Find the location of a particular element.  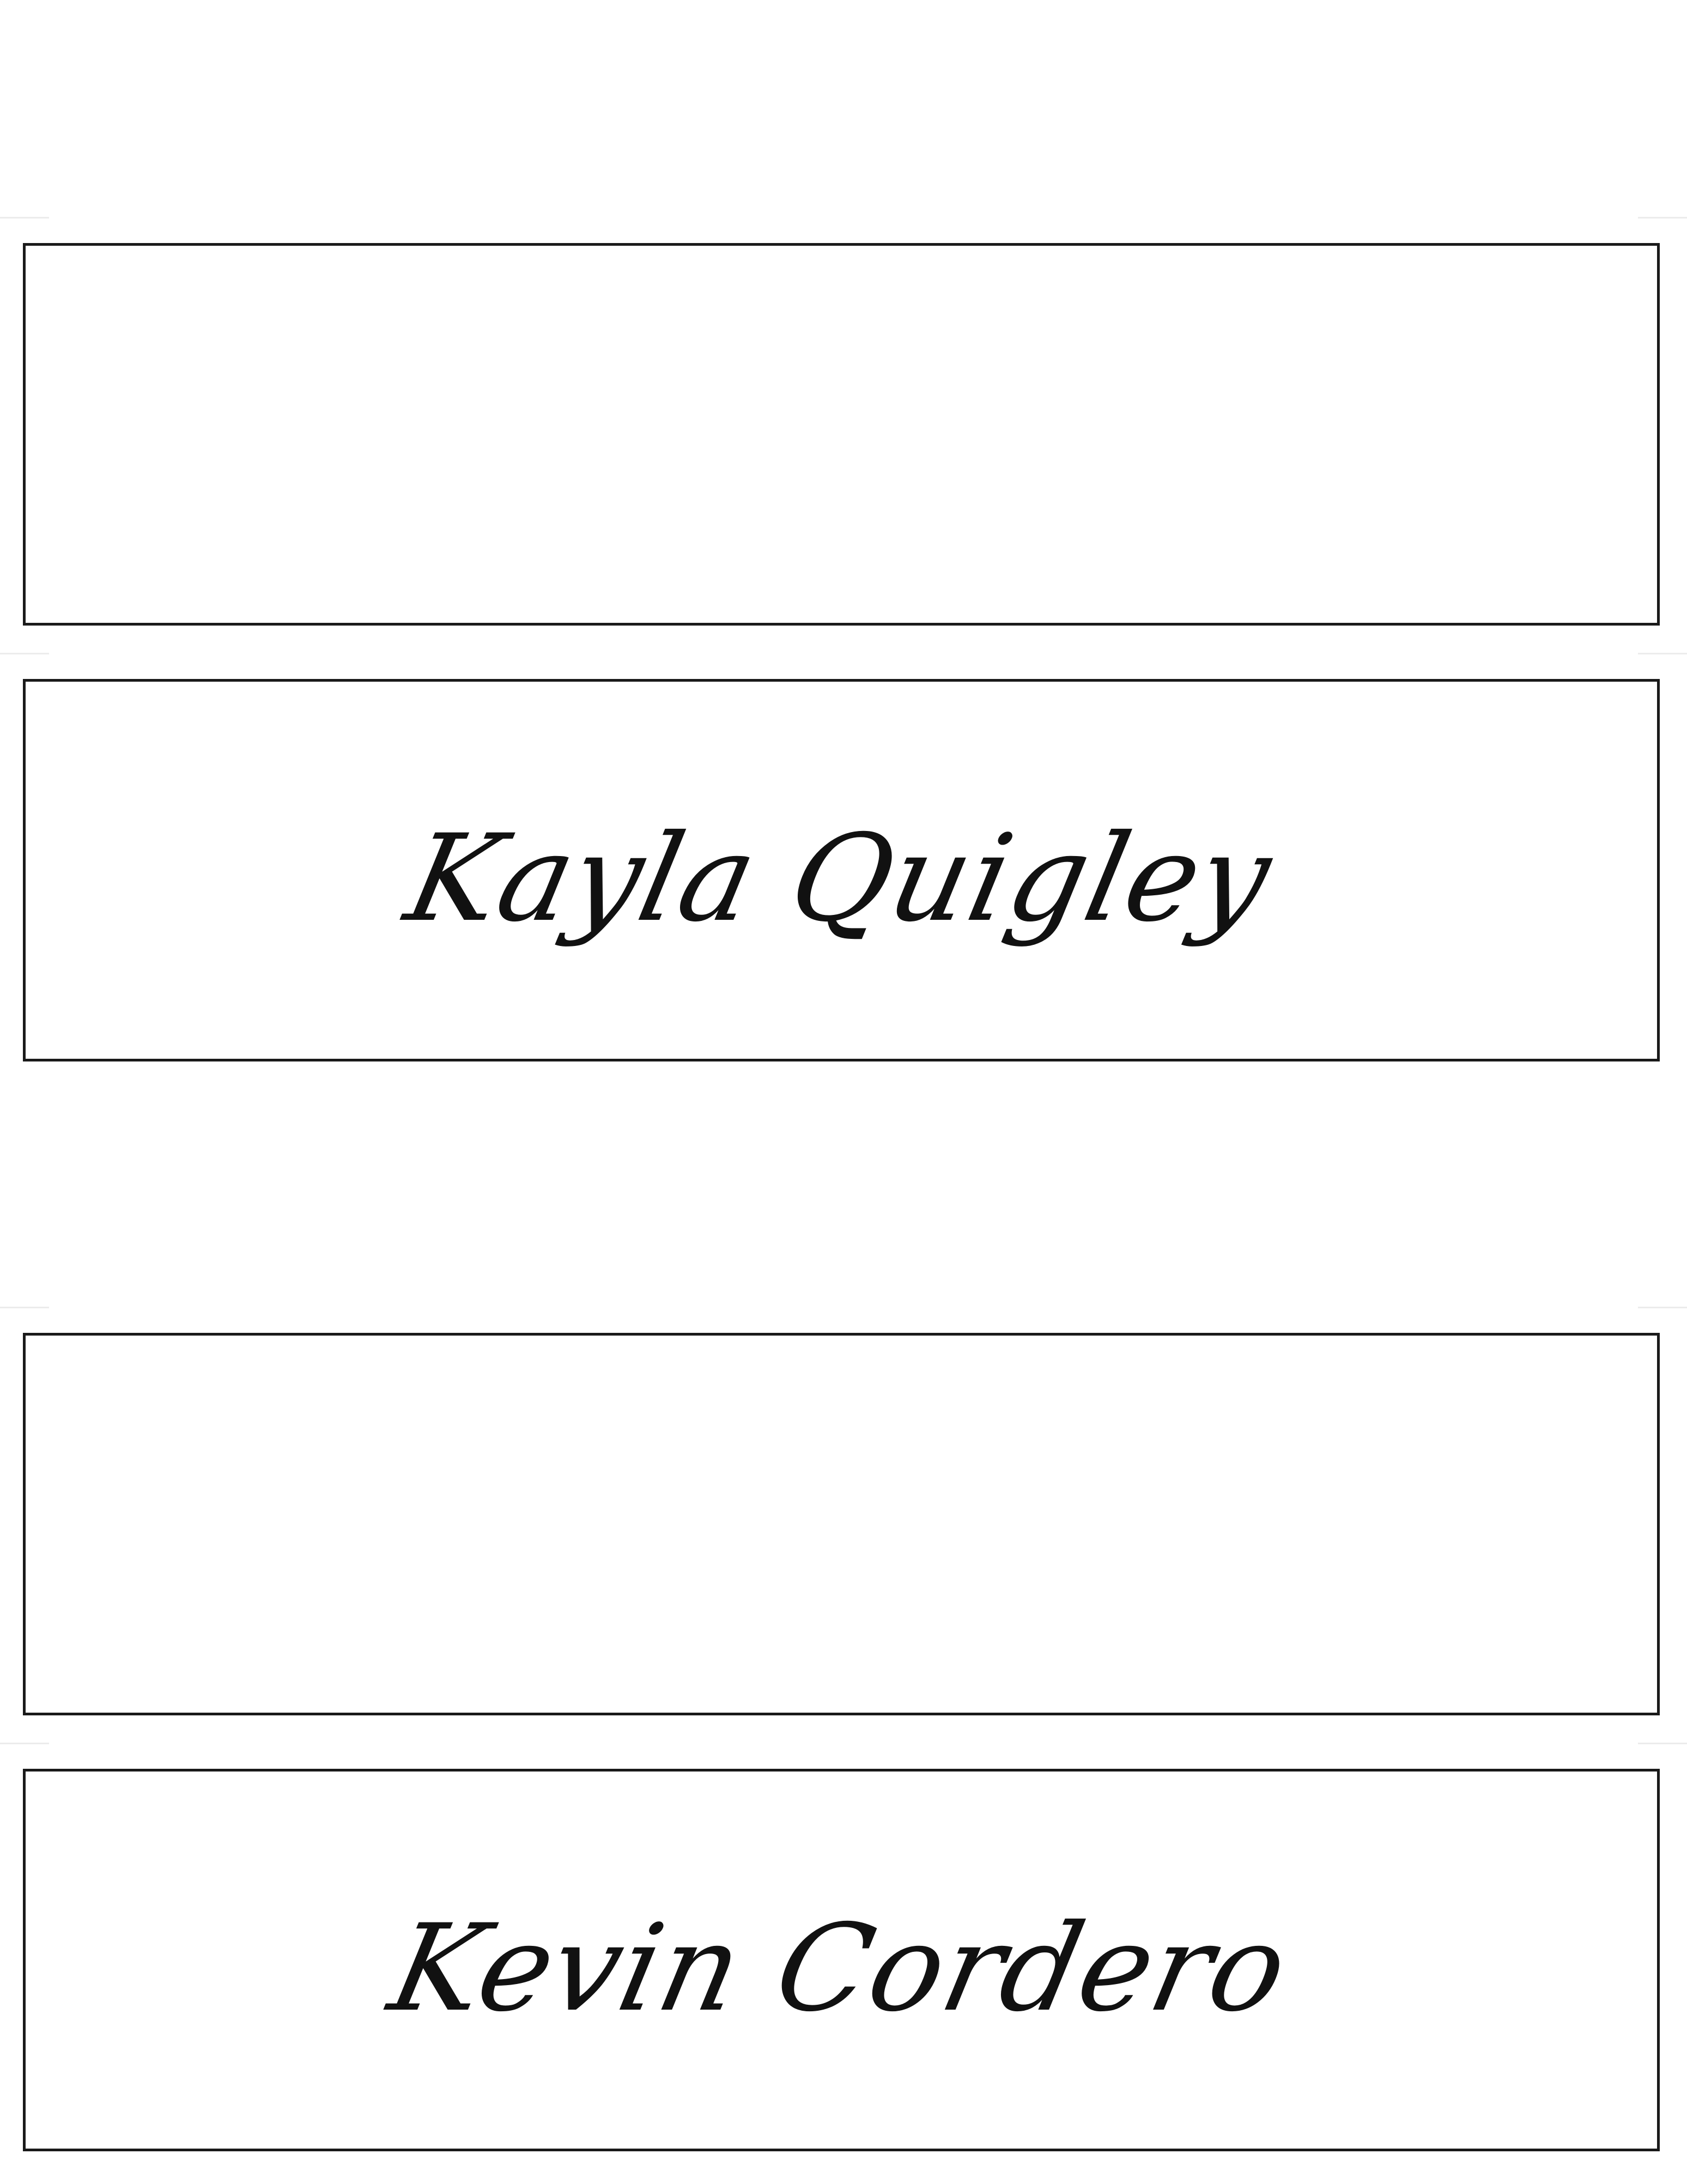

place-card-name: Kayla Quigley is located at coordinates (839, 878).